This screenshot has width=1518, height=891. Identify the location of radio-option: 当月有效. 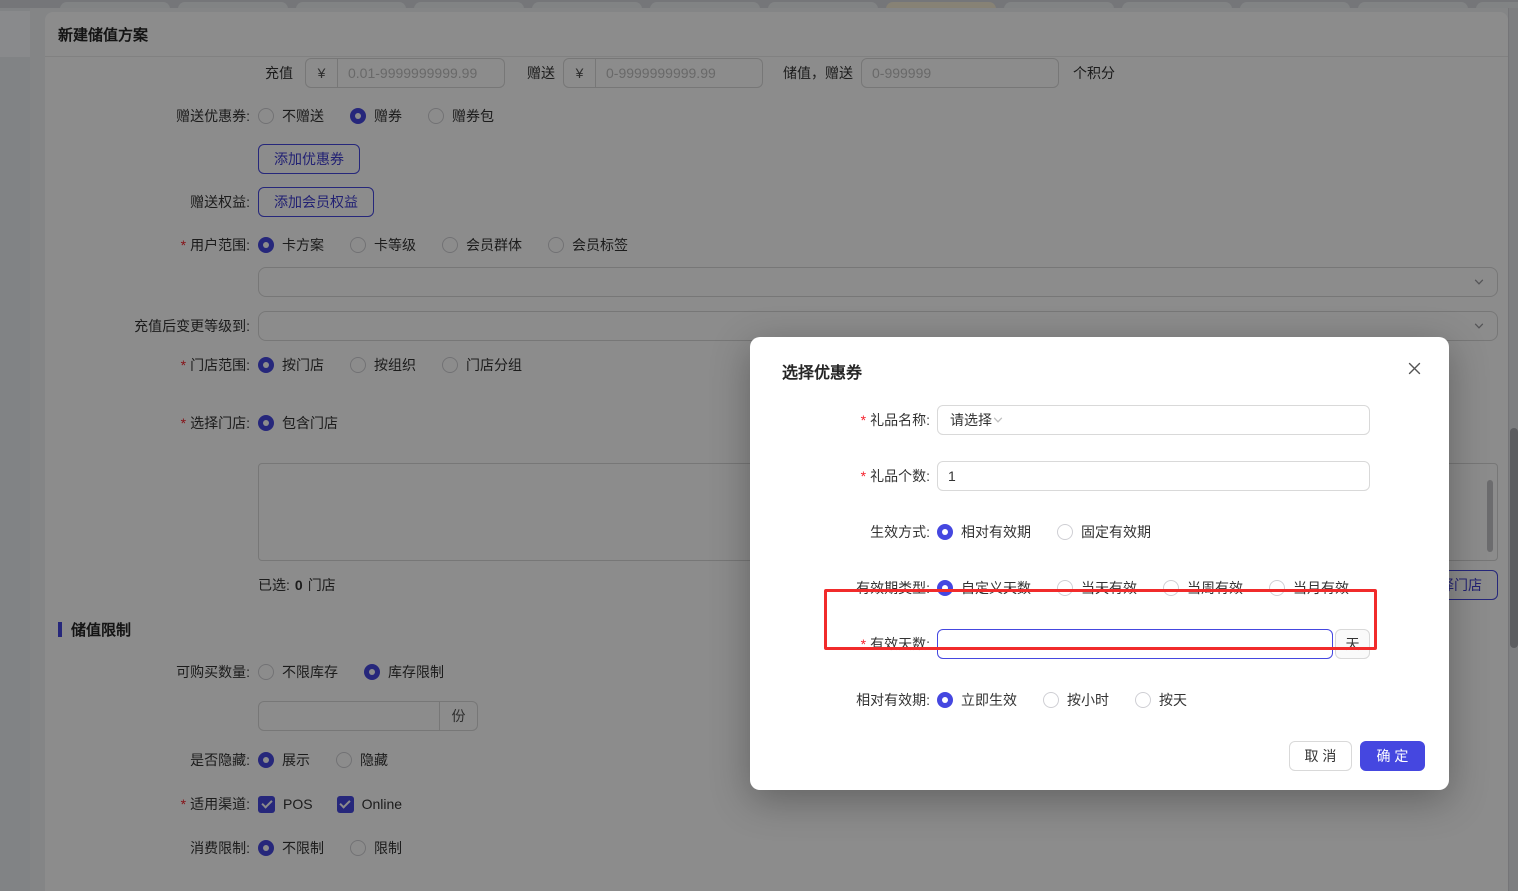
(1309, 588).